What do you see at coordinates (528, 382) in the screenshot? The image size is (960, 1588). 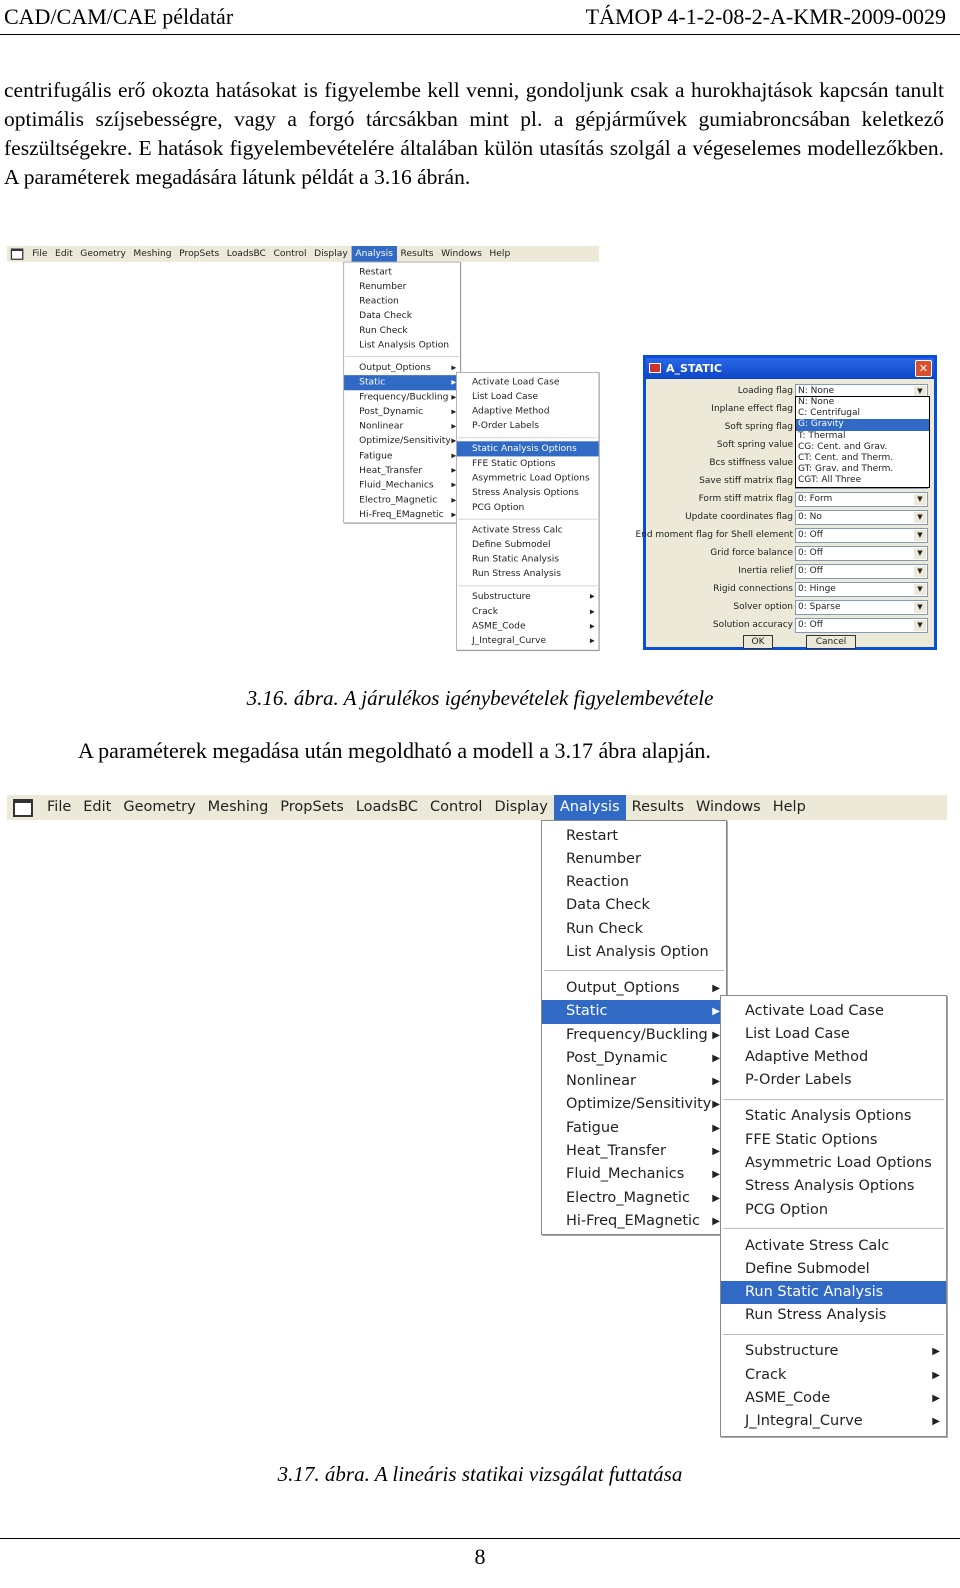 I see `menu-item: Activate Load Case` at bounding box center [528, 382].